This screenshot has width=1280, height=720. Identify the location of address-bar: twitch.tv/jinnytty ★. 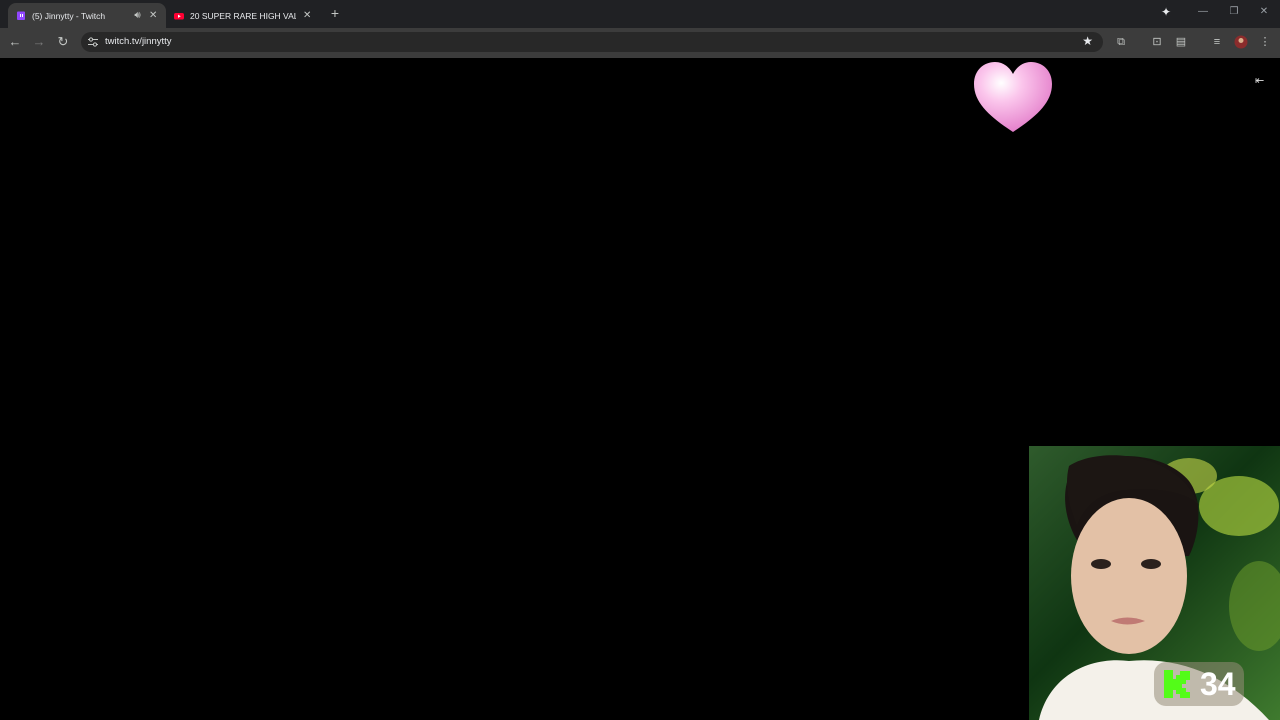
(592, 42).